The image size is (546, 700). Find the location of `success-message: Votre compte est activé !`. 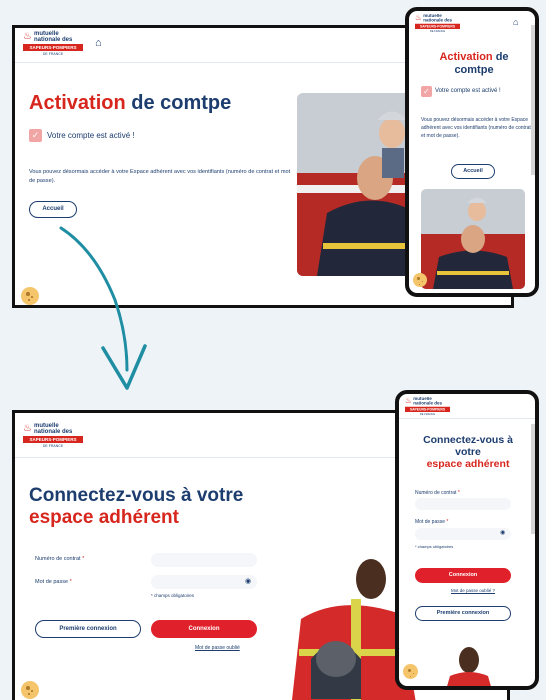

success-message: Votre compte est activé ! is located at coordinates (91, 135).